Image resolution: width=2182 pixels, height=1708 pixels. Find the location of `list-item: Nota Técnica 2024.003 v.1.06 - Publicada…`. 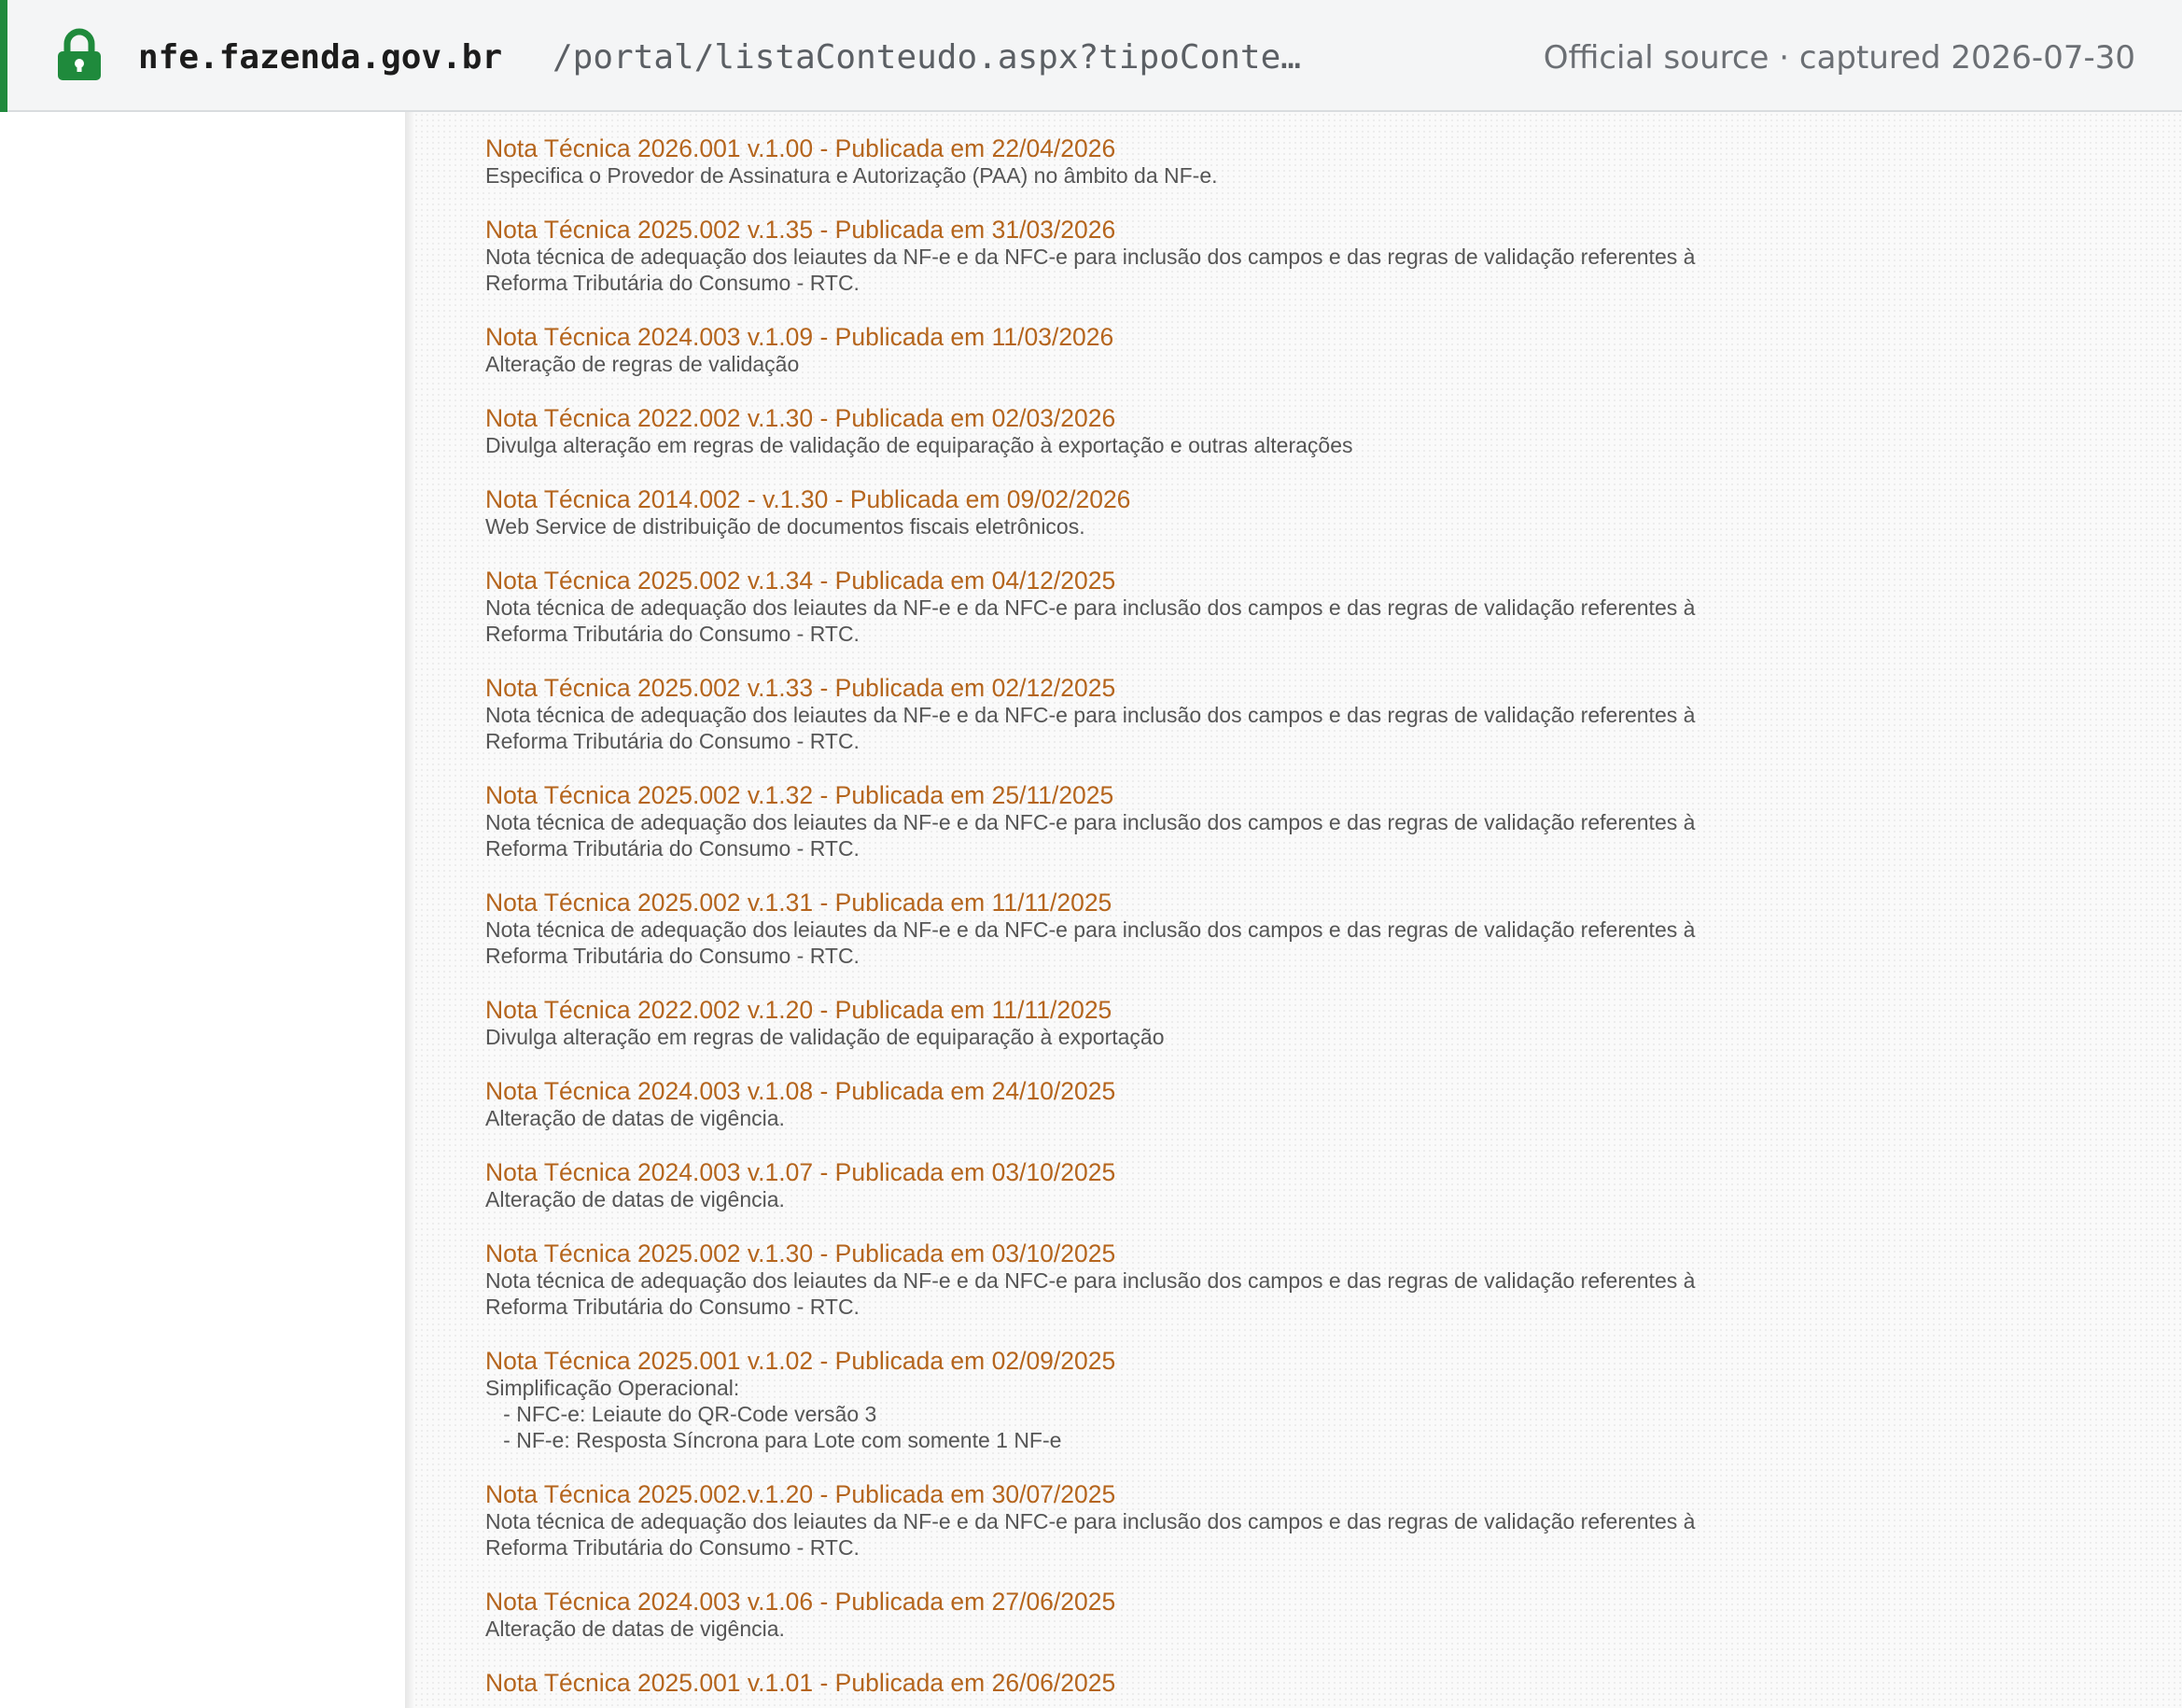

list-item: Nota Técnica 2024.003 v.1.06 - Publicada… is located at coordinates (1185, 1615).